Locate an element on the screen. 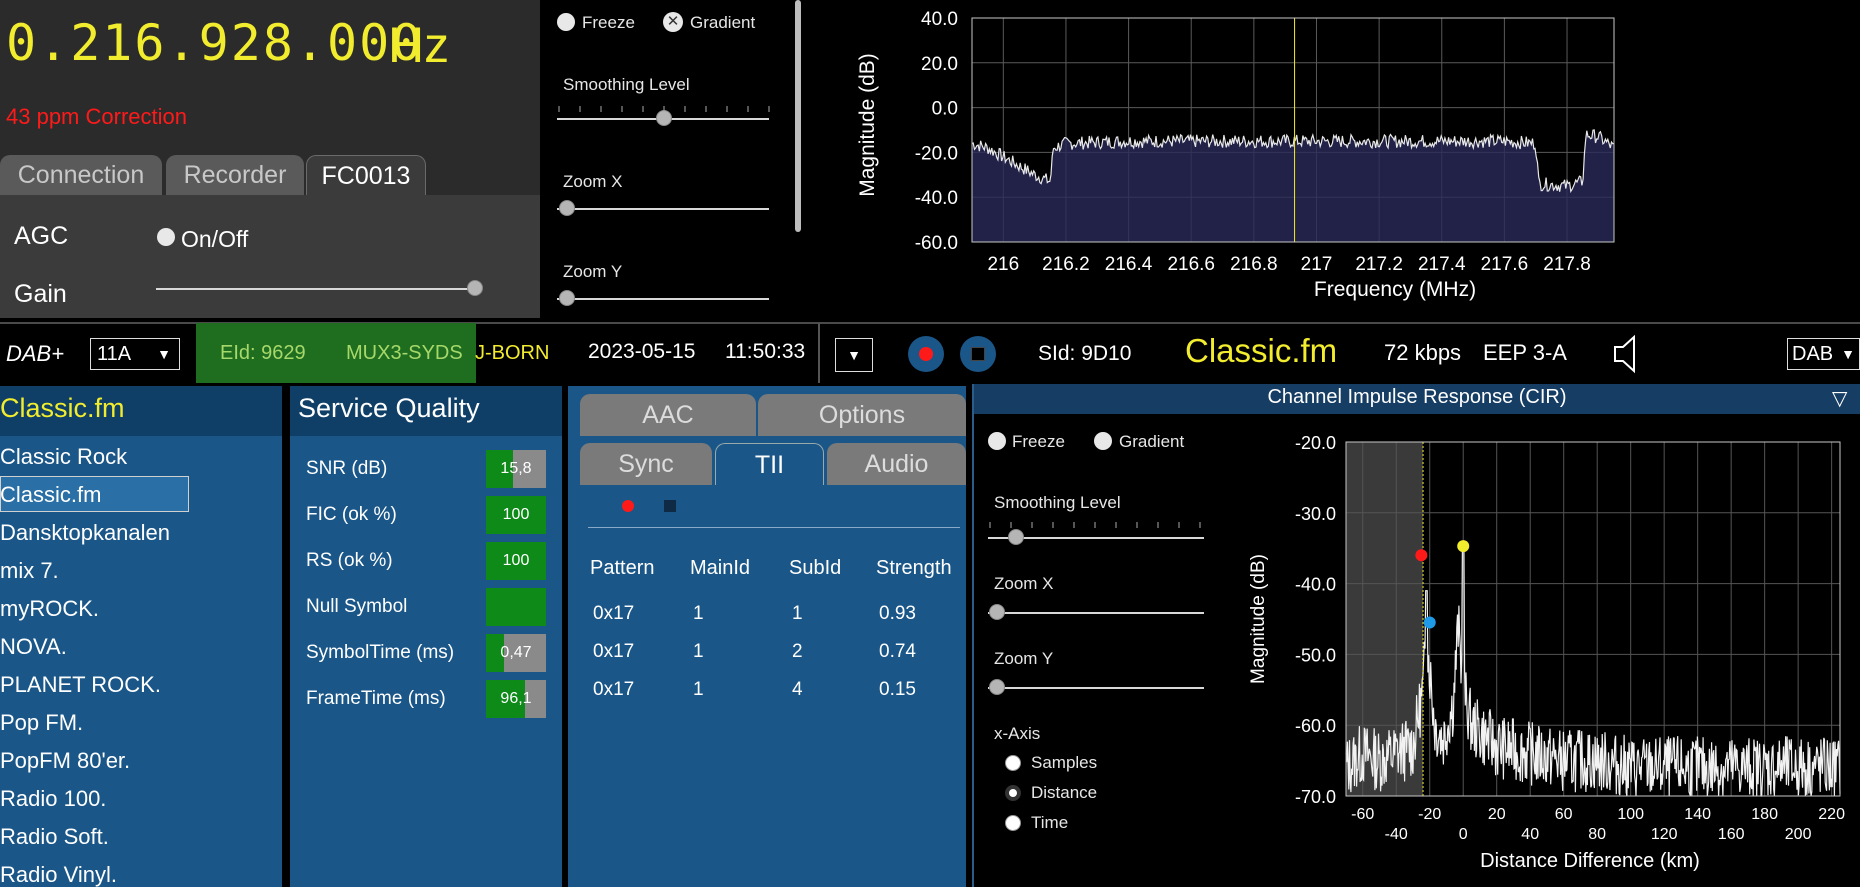 The image size is (1860, 887). cir-y-tick: -50.0 is located at coordinates (1315, 655).